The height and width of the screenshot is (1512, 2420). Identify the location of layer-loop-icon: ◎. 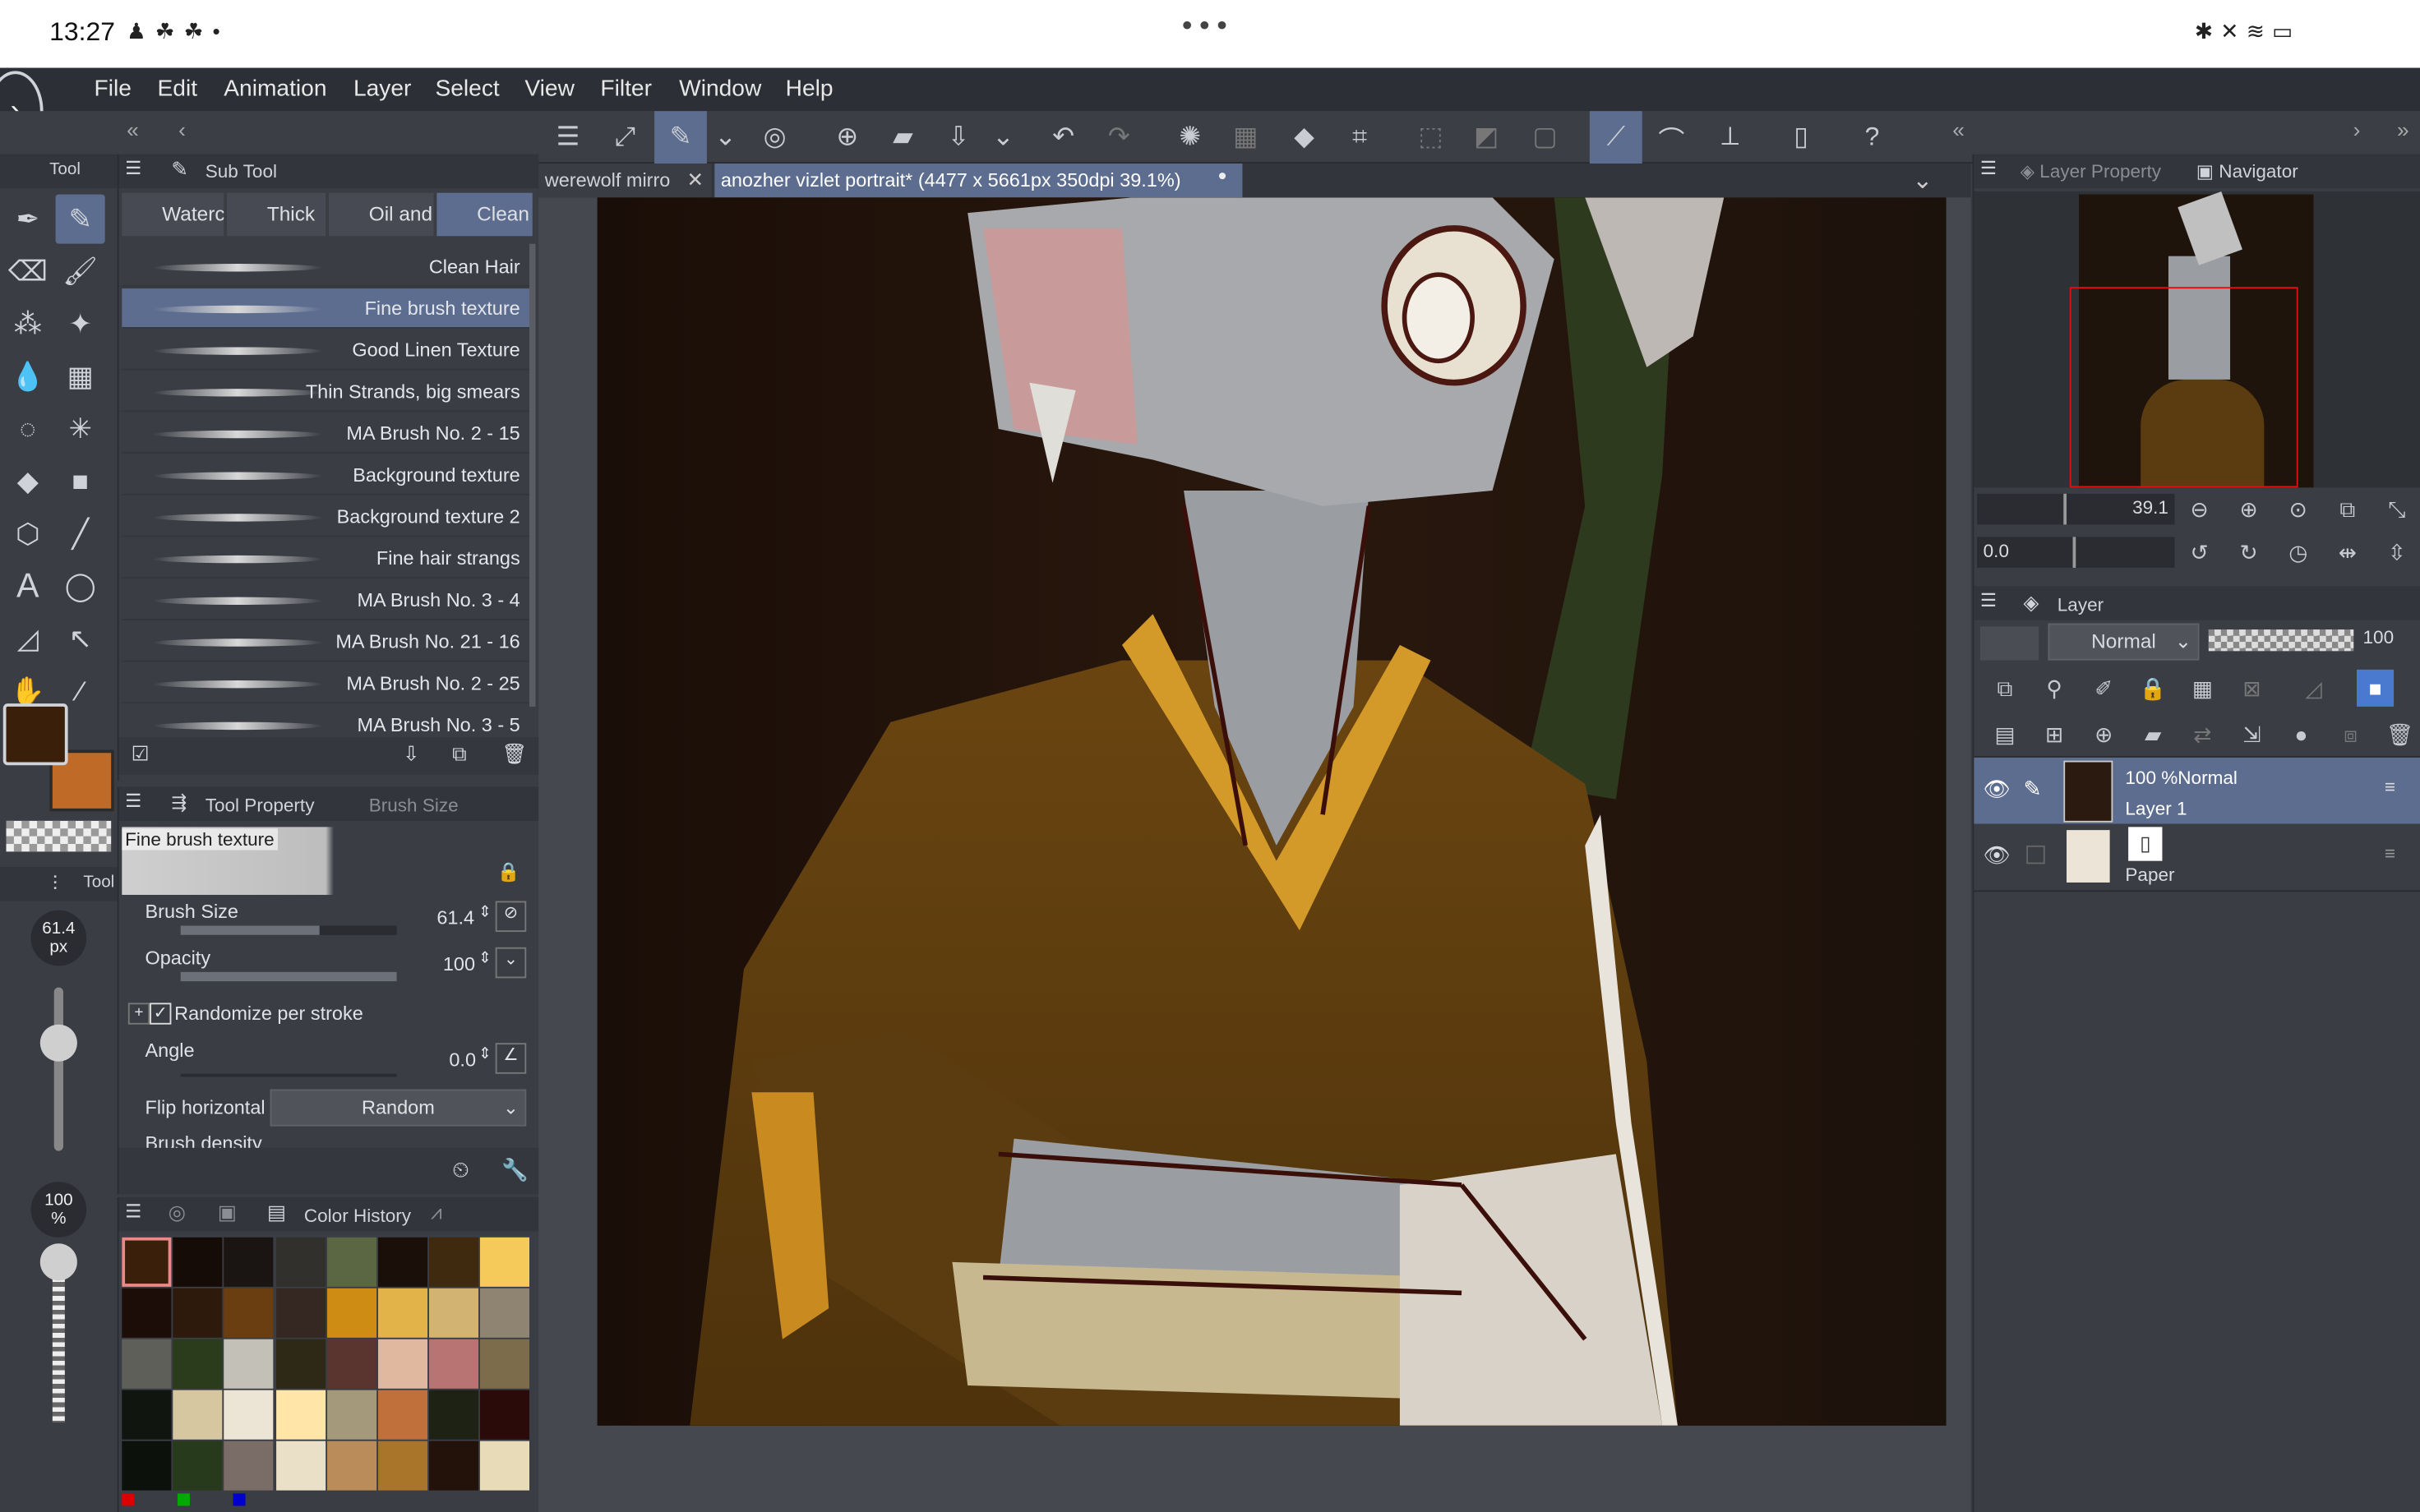
(775, 137).